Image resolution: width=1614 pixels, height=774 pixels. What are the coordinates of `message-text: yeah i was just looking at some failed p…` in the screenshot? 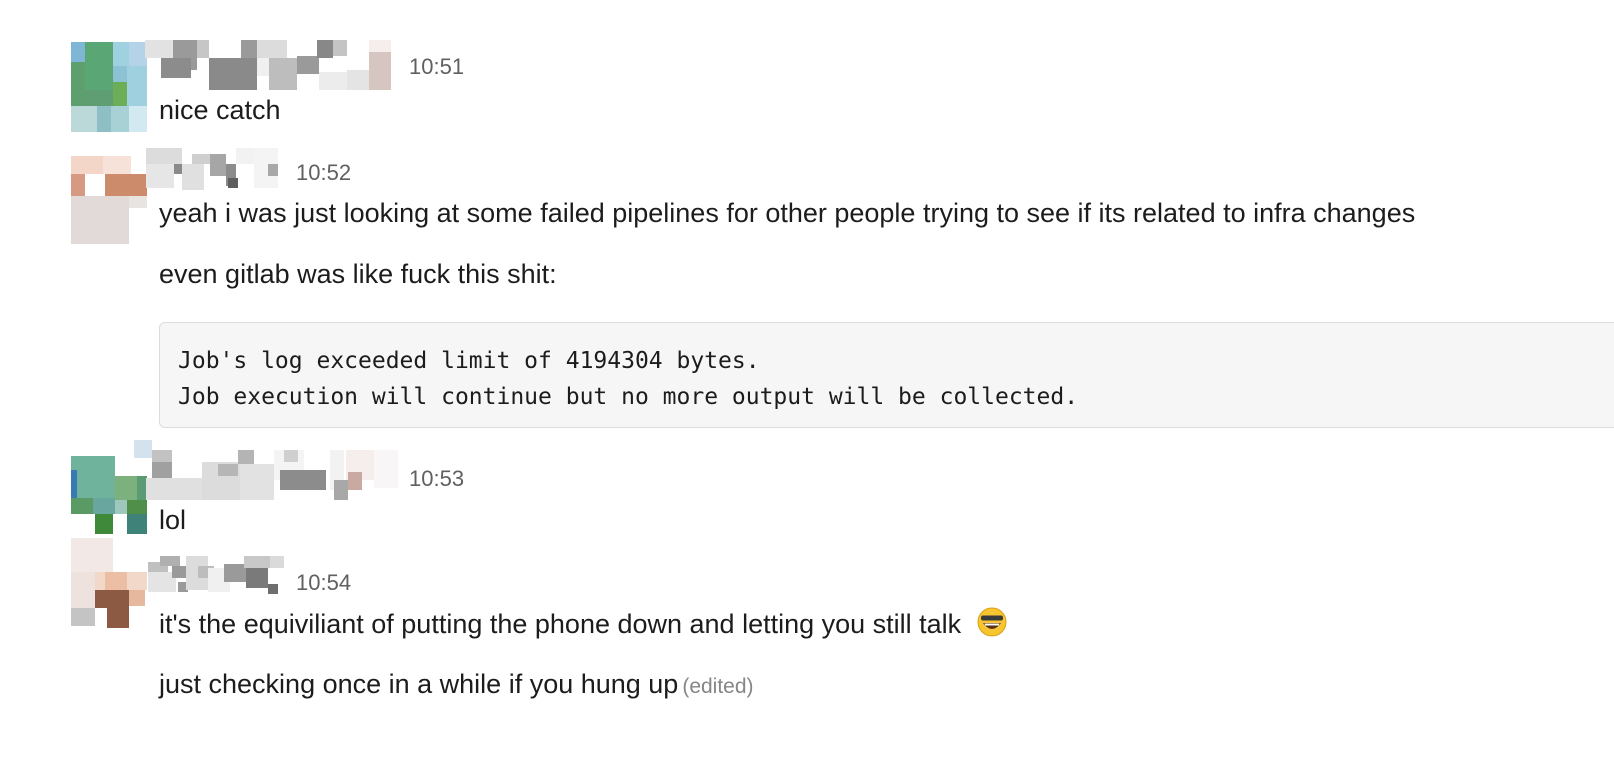 It's located at (787, 213).